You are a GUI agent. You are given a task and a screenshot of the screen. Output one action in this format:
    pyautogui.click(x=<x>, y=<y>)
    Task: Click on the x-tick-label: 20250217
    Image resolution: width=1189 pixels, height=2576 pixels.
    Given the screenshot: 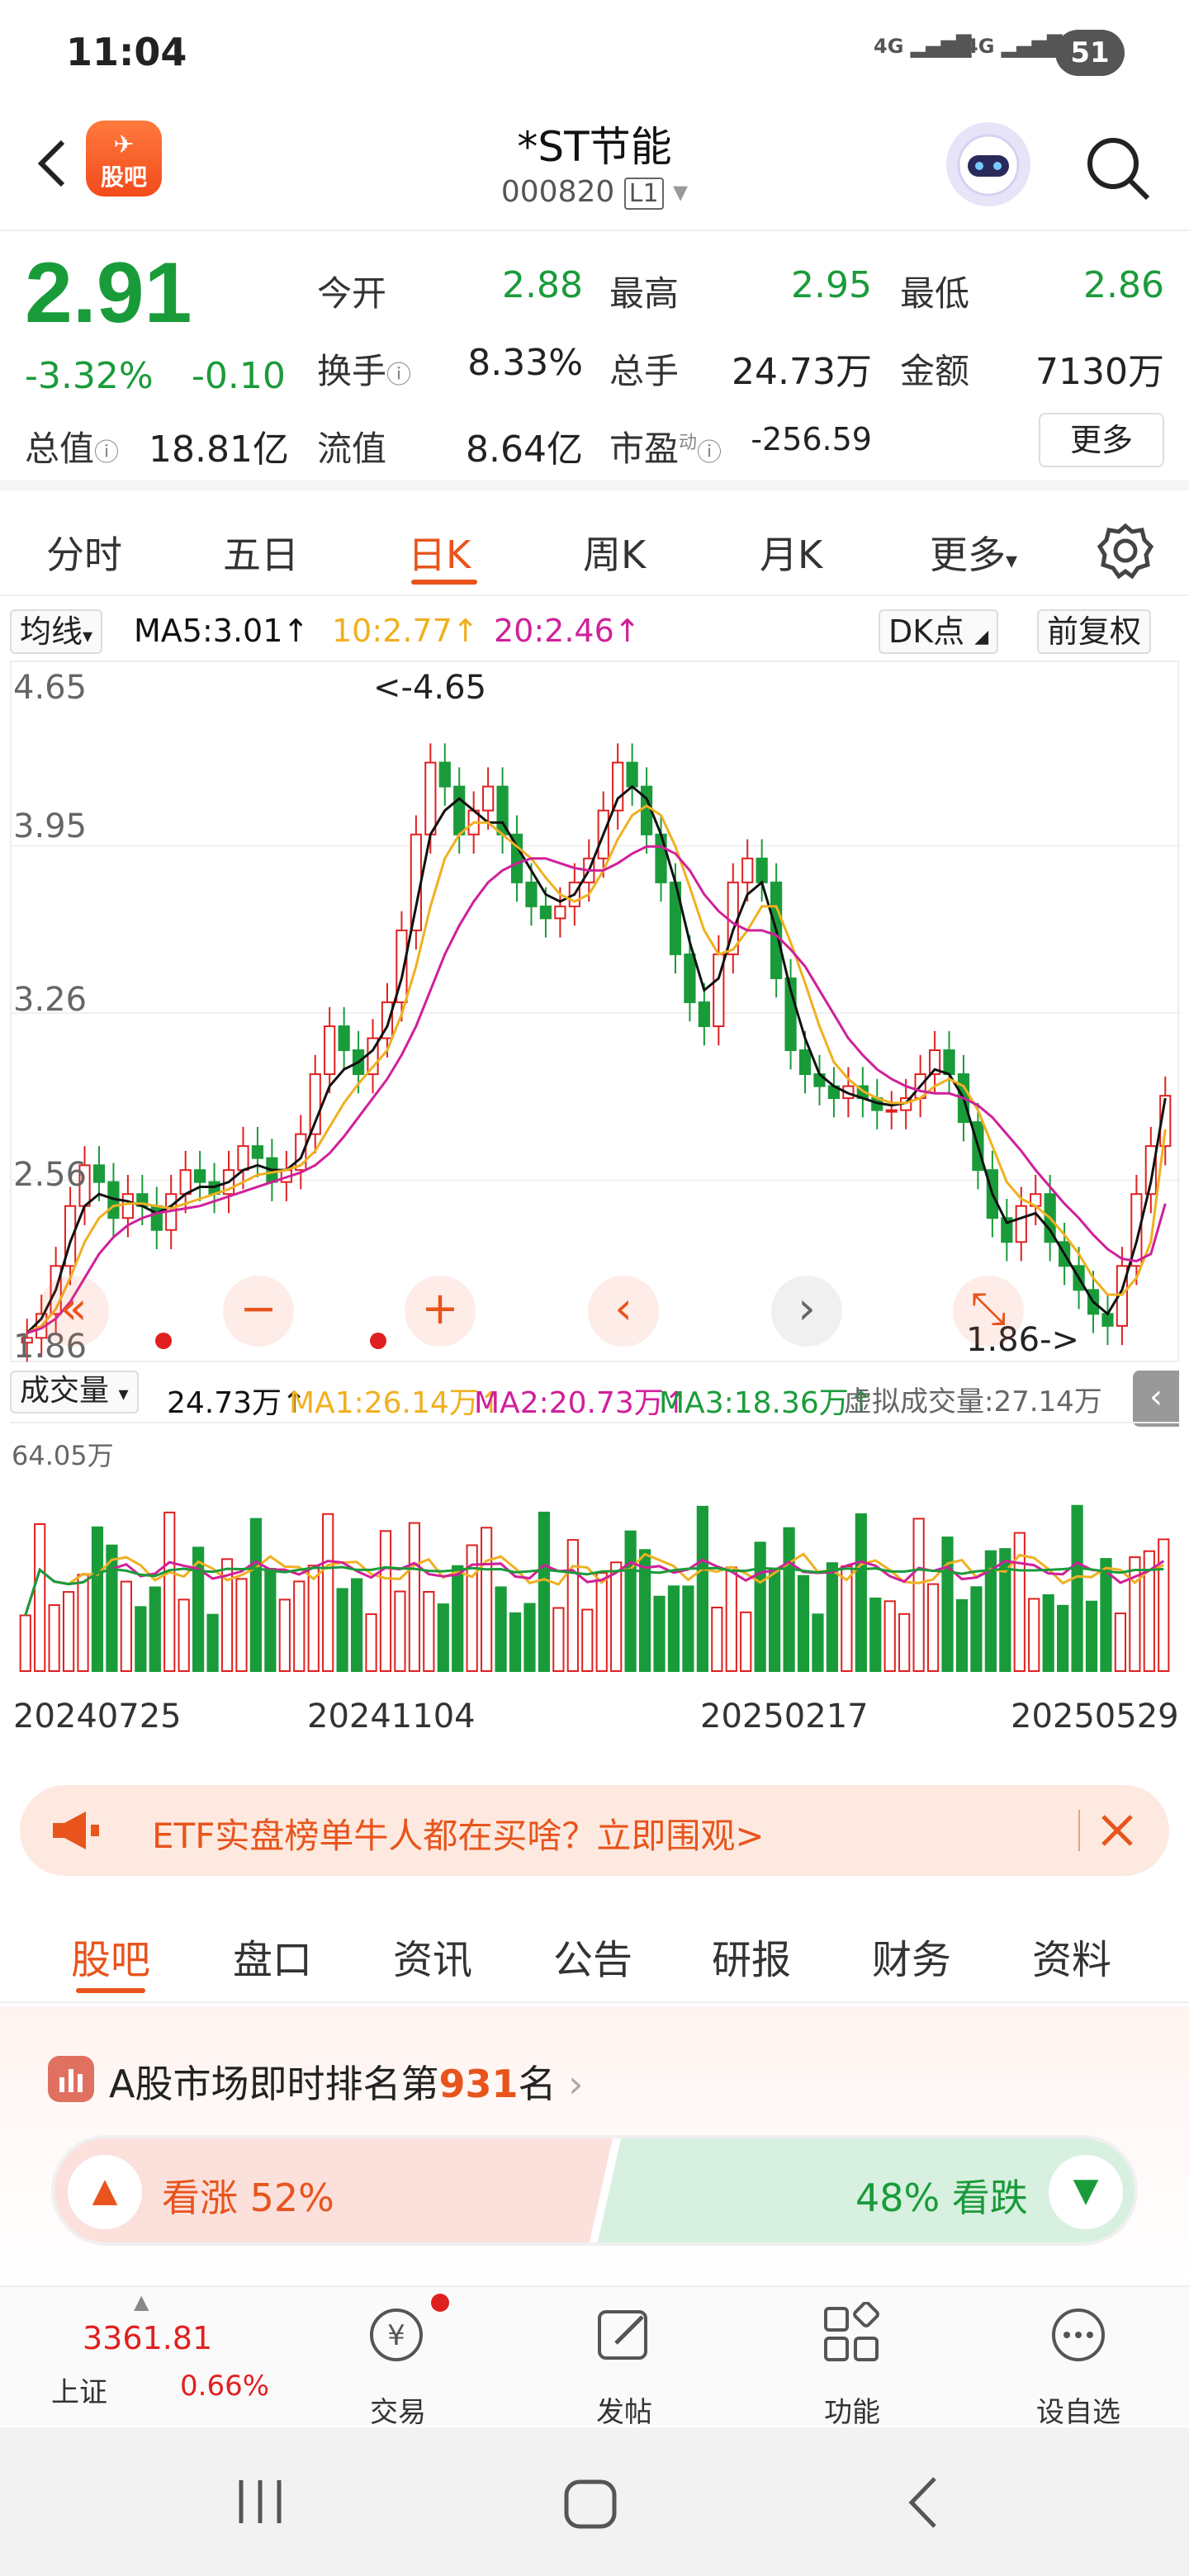 What is the action you would take?
    pyautogui.click(x=784, y=1716)
    